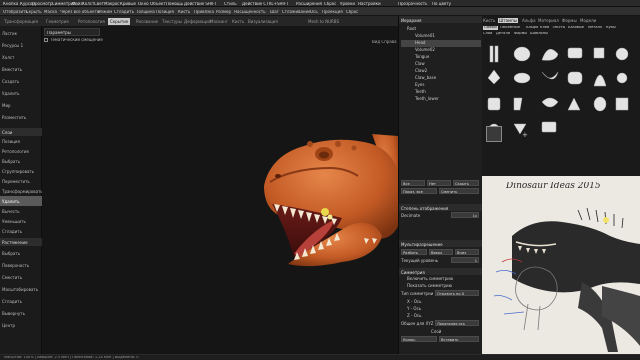  Describe the element at coordinates (441, 78) in the screenshot. I see `tree-item: Claw_base` at that location.